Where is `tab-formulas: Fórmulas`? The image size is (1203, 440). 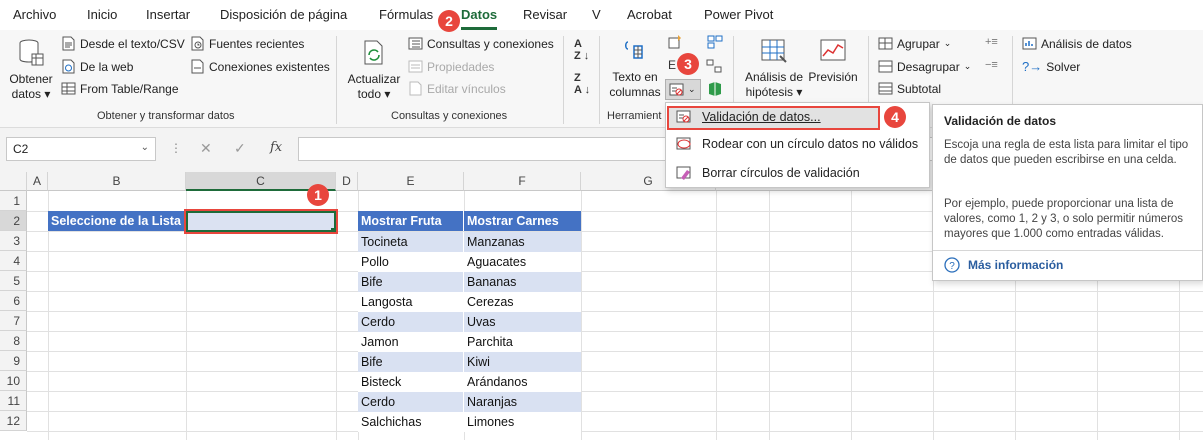
tab-formulas: Fórmulas is located at coordinates (406, 14).